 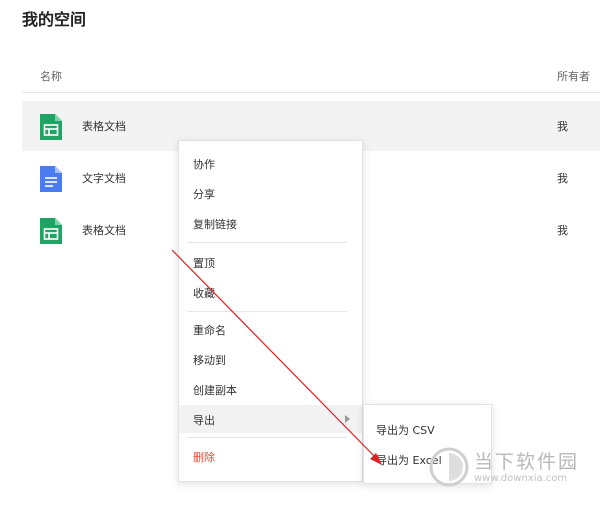 I want to click on watermark-url: www.downxia.com, so click(x=521, y=478).